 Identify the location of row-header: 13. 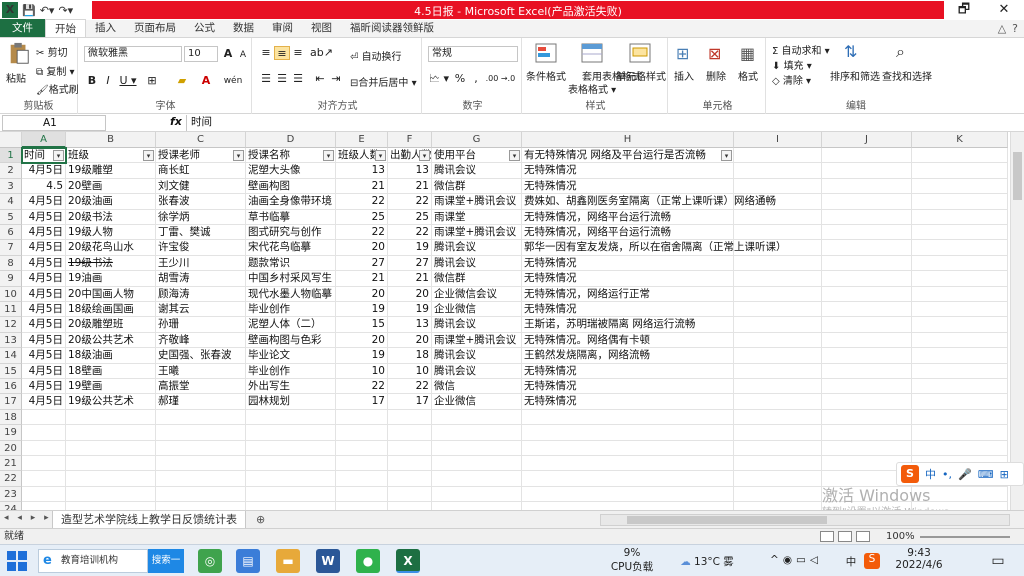
(11, 340).